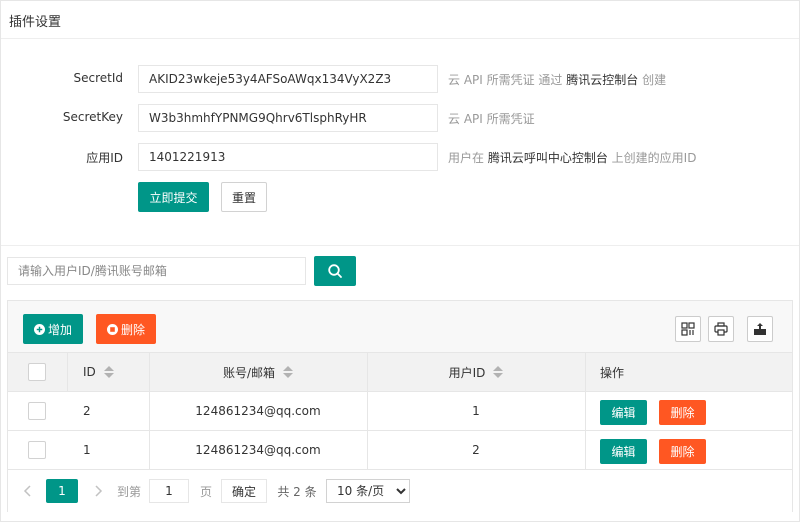 The image size is (800, 522). I want to click on goto-label: 到第, so click(128, 491).